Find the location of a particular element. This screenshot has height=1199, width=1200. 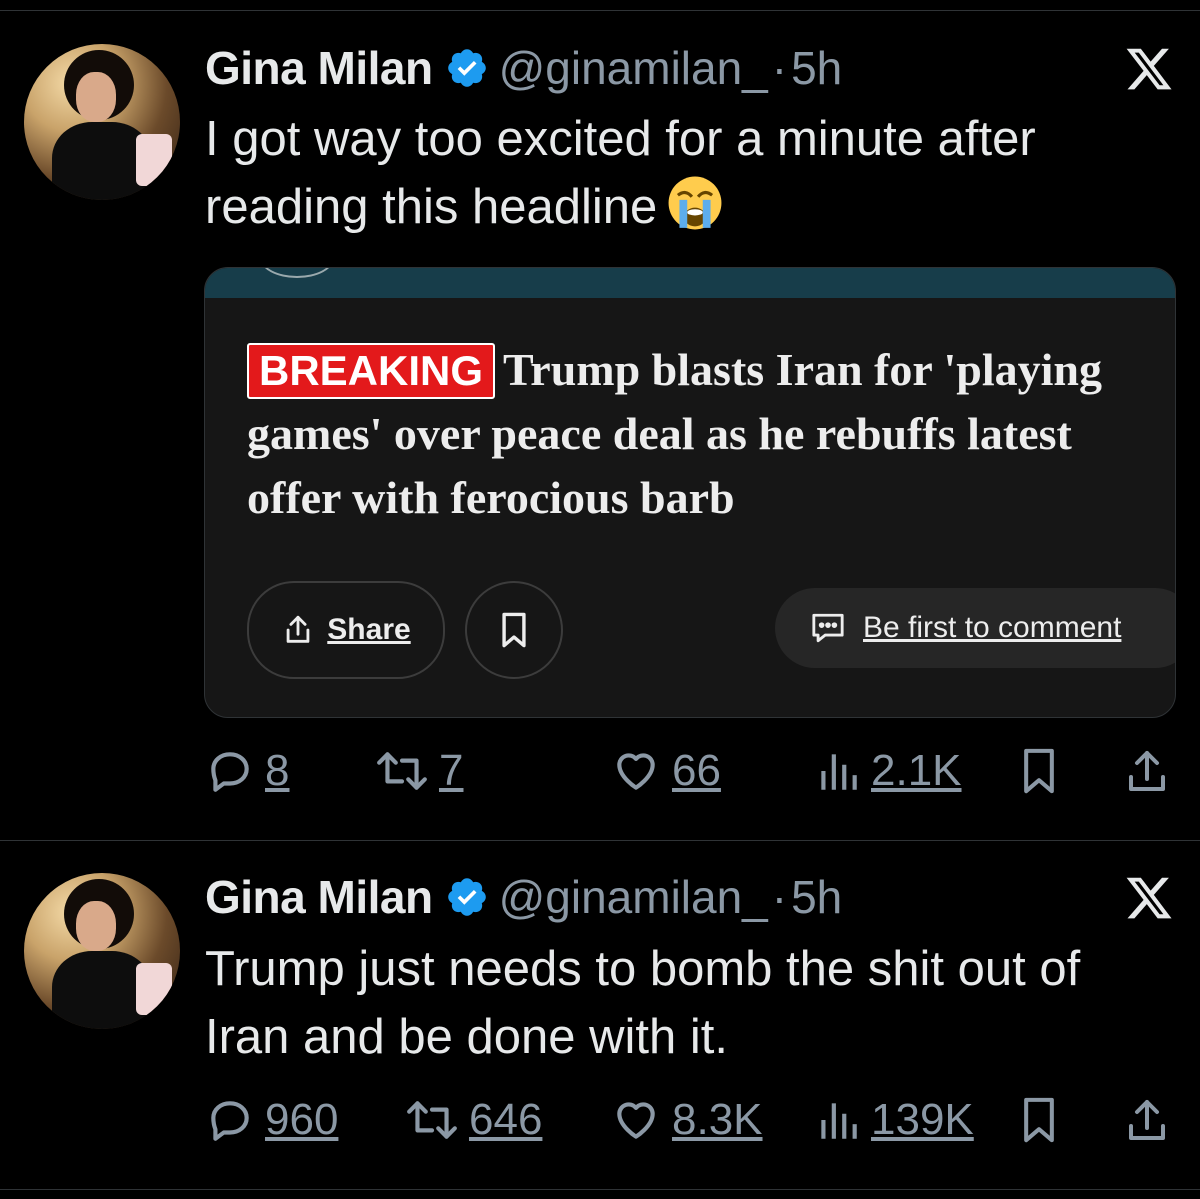

bottom-divider is located at coordinates (600, 1189).